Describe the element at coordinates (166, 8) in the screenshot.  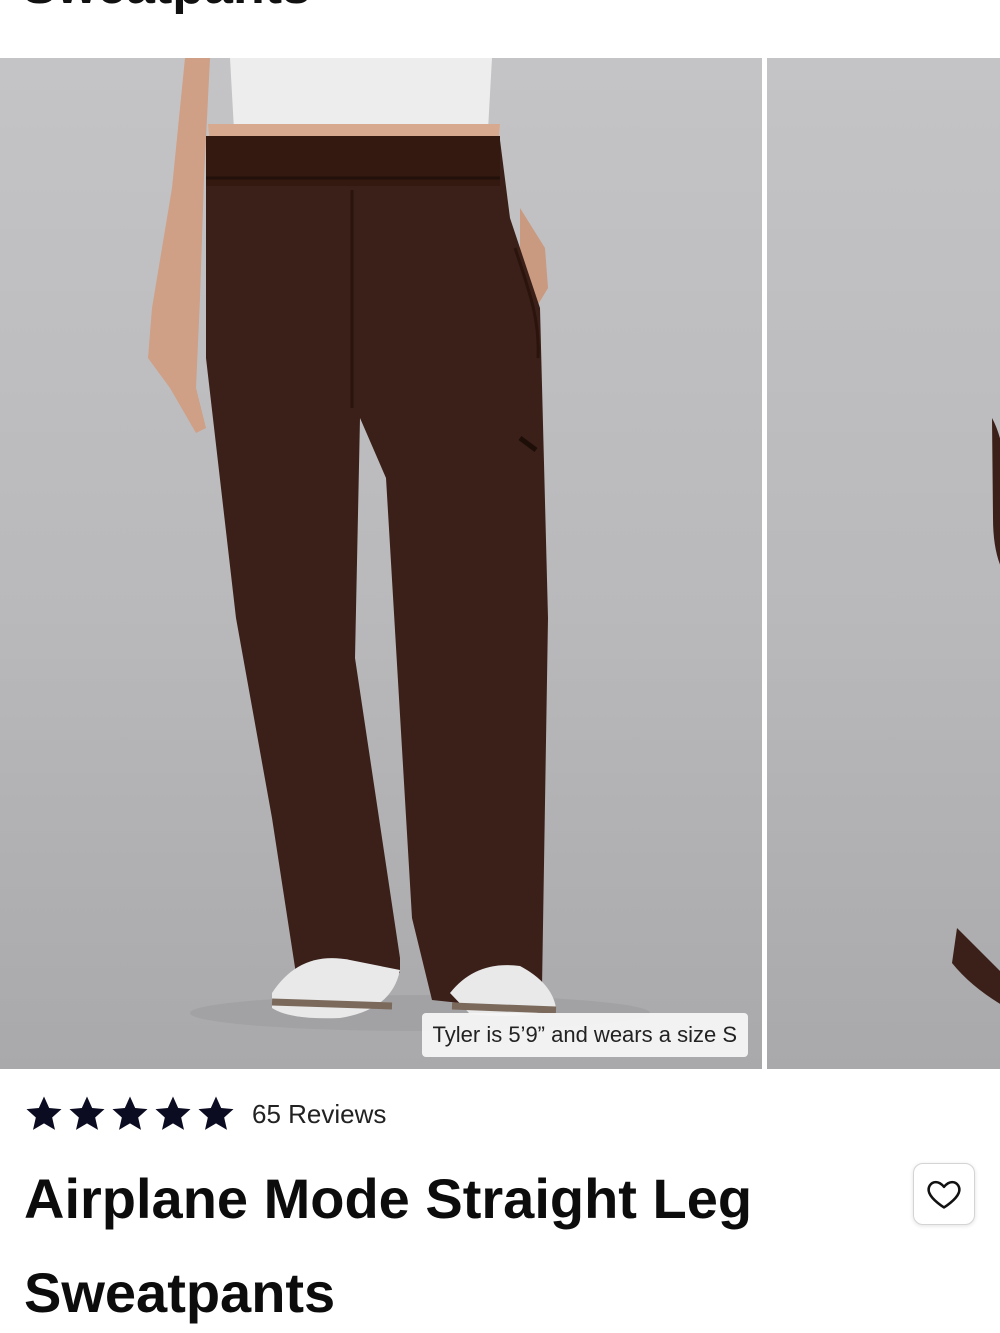
I see `previous-title-peek: Sweatpants` at that location.